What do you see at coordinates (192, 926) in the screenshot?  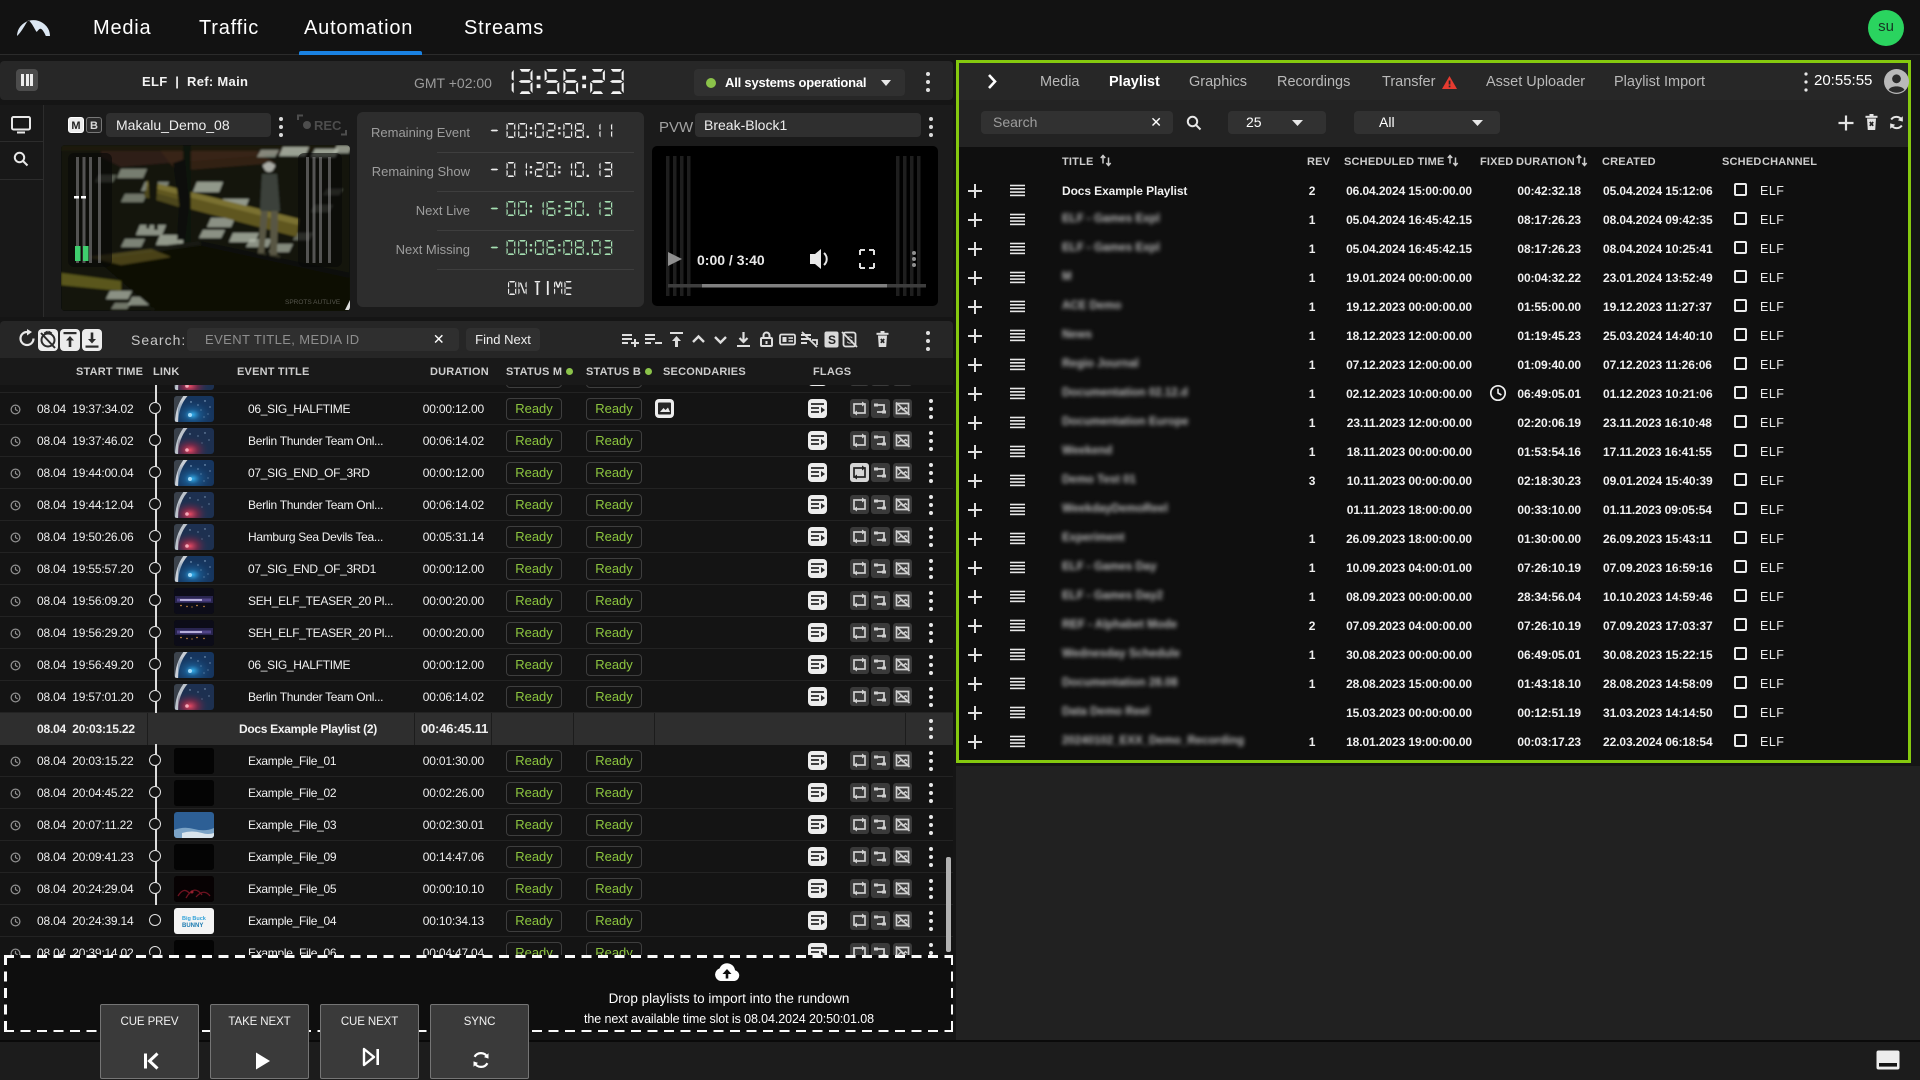 I see `svg-text: BUNNY` at bounding box center [192, 926].